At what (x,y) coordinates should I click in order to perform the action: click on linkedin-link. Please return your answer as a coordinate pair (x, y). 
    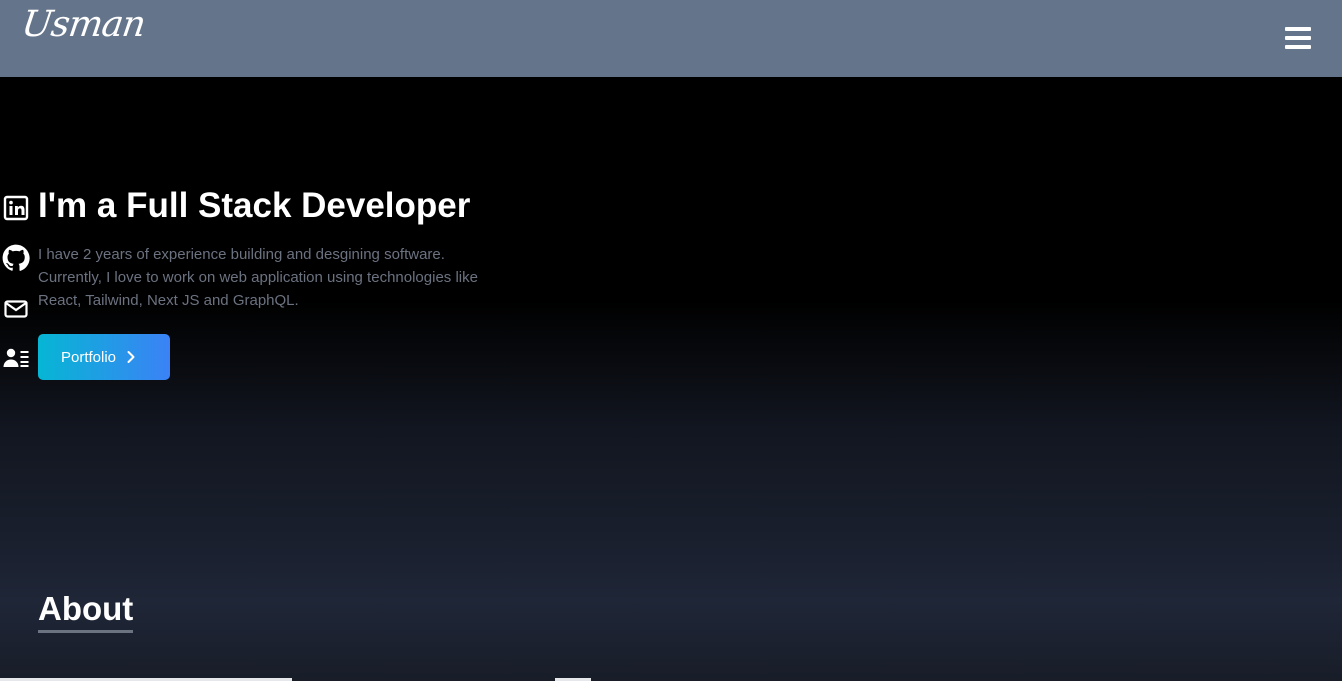
    Looking at the image, I should click on (16, 208).